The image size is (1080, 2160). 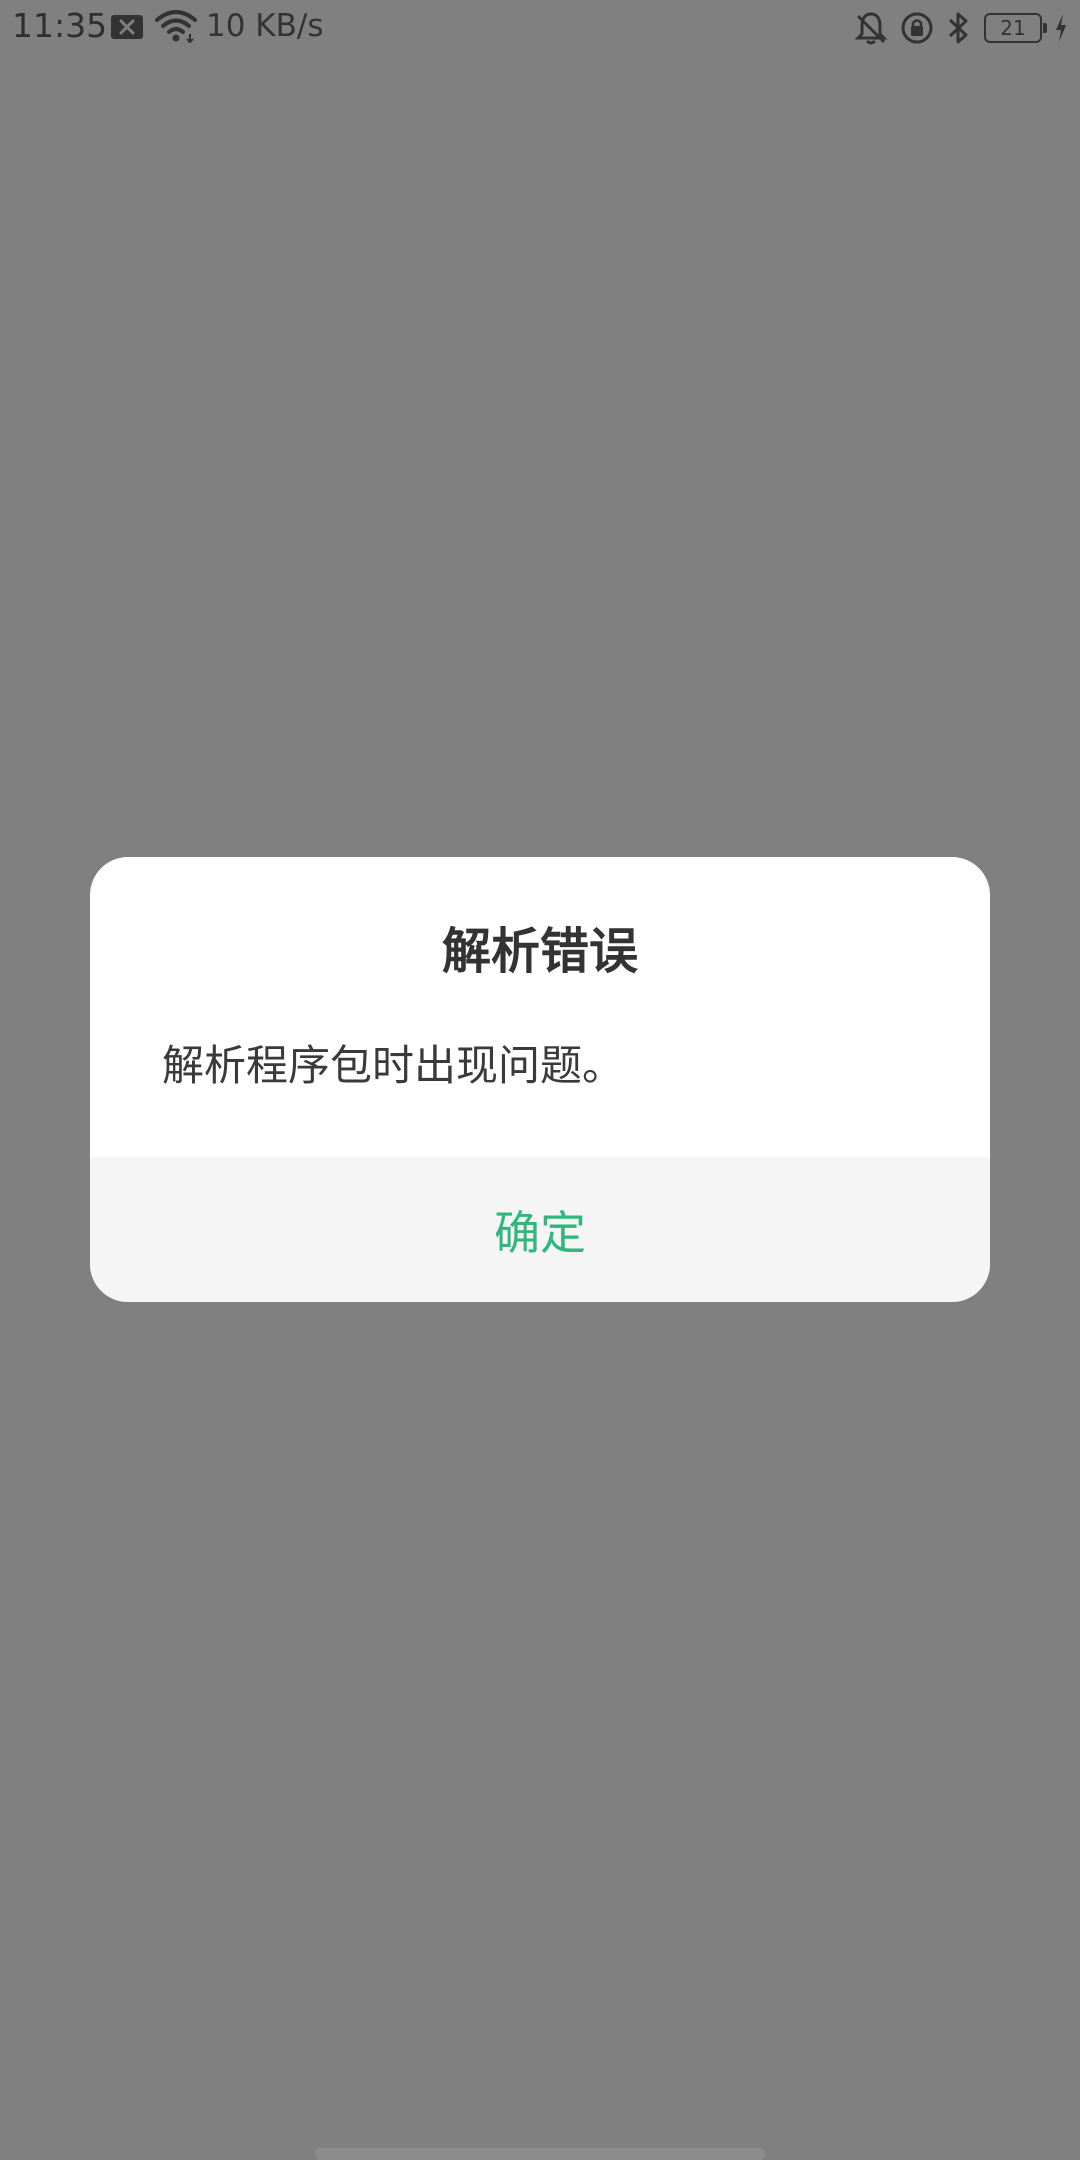 I want to click on rotation-lock-icon, so click(x=917, y=28).